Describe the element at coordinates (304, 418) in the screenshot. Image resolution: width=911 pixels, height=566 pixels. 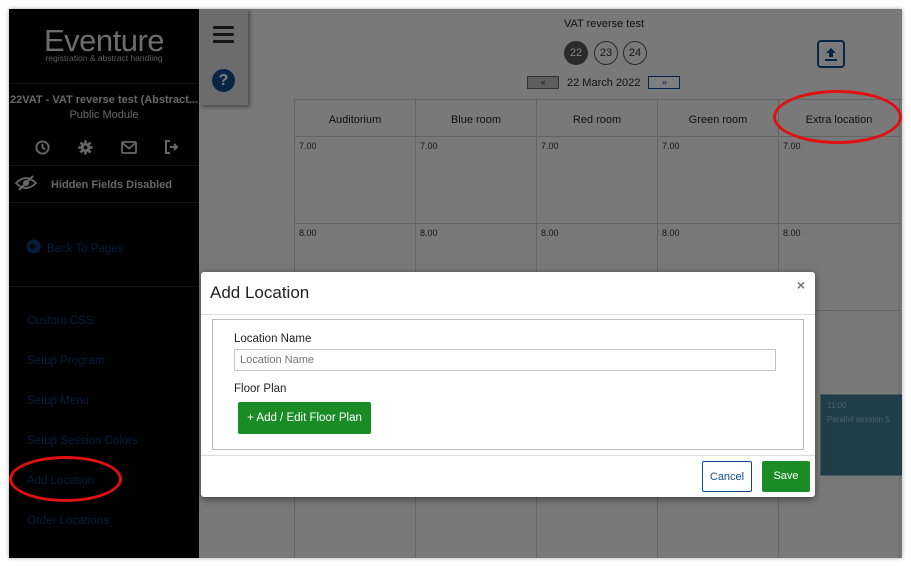
I see `add-floor-plan-button: + Add / Edit Floor Plan` at that location.